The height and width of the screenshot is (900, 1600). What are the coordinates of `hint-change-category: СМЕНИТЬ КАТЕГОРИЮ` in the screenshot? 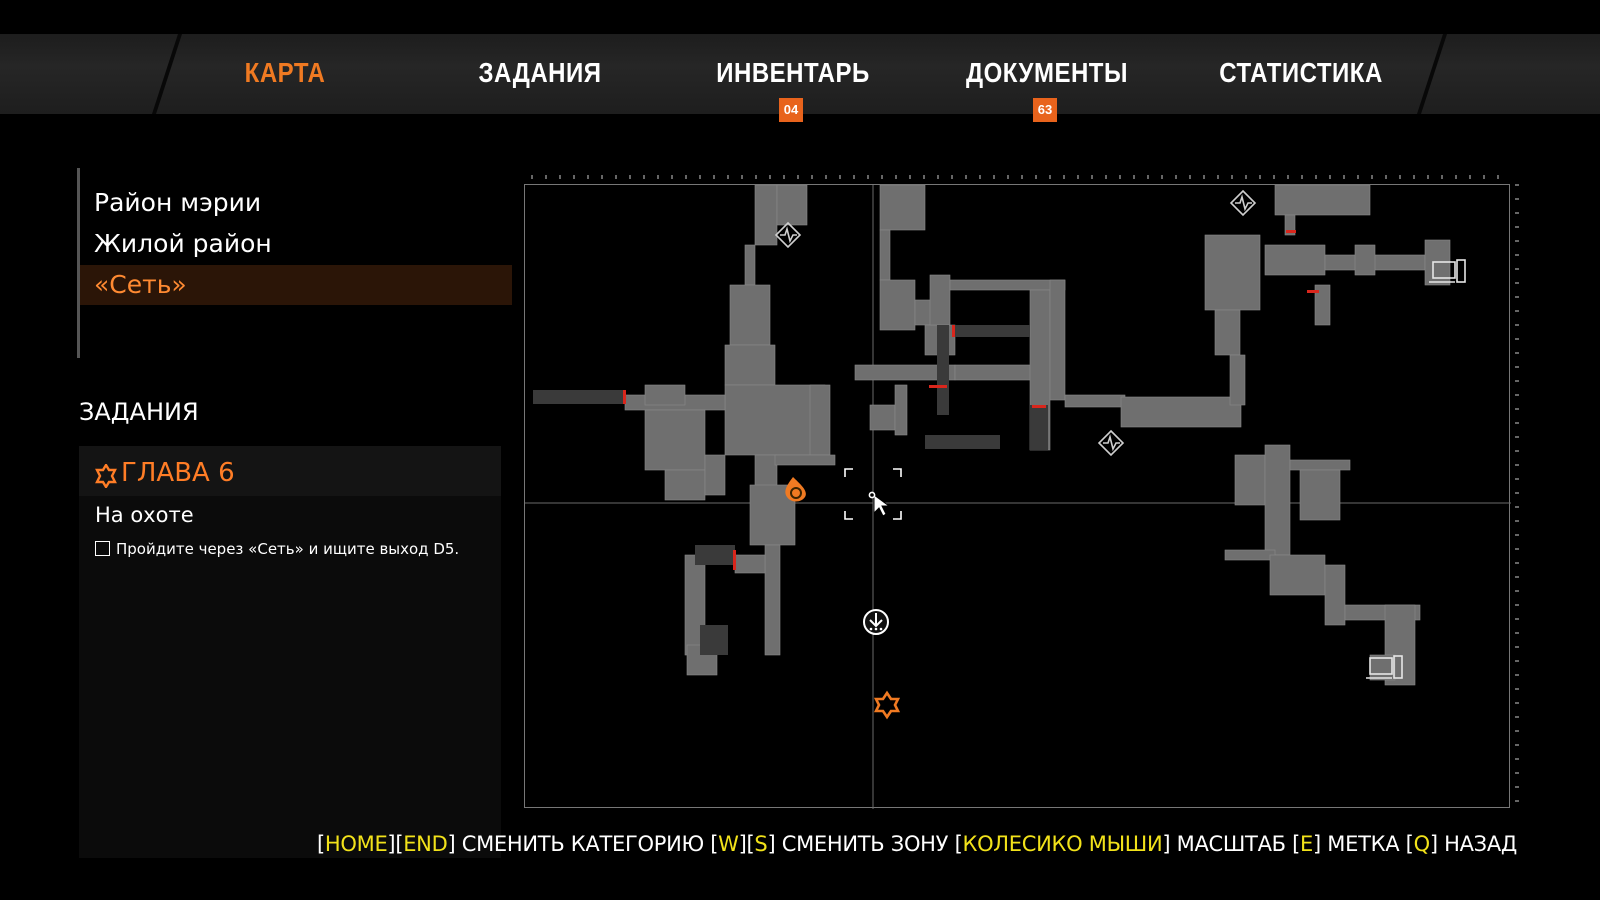 It's located at (582, 844).